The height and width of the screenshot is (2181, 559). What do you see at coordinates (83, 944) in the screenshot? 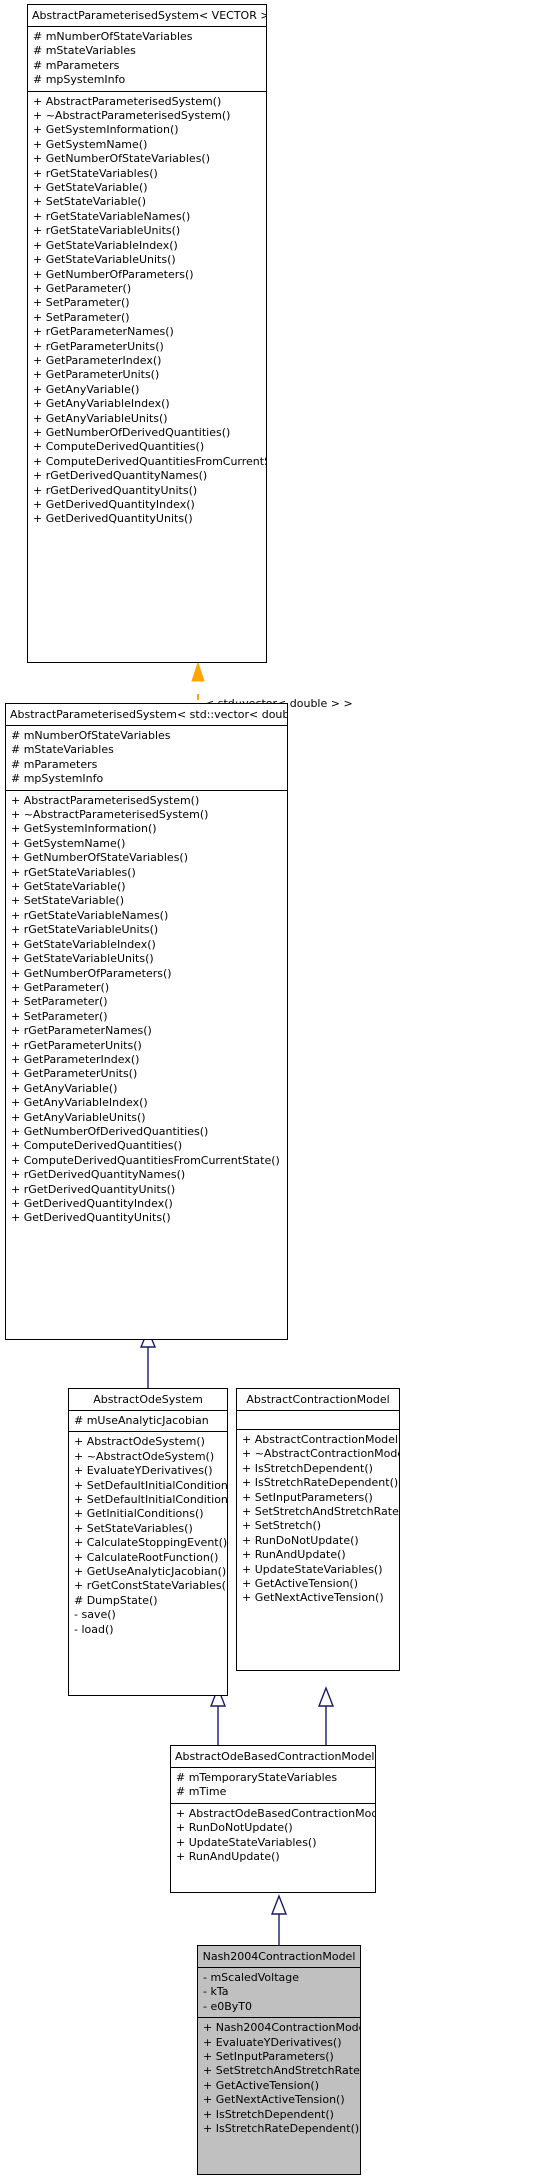
I see `class-member-row: + GetStateVariableIndex()` at bounding box center [83, 944].